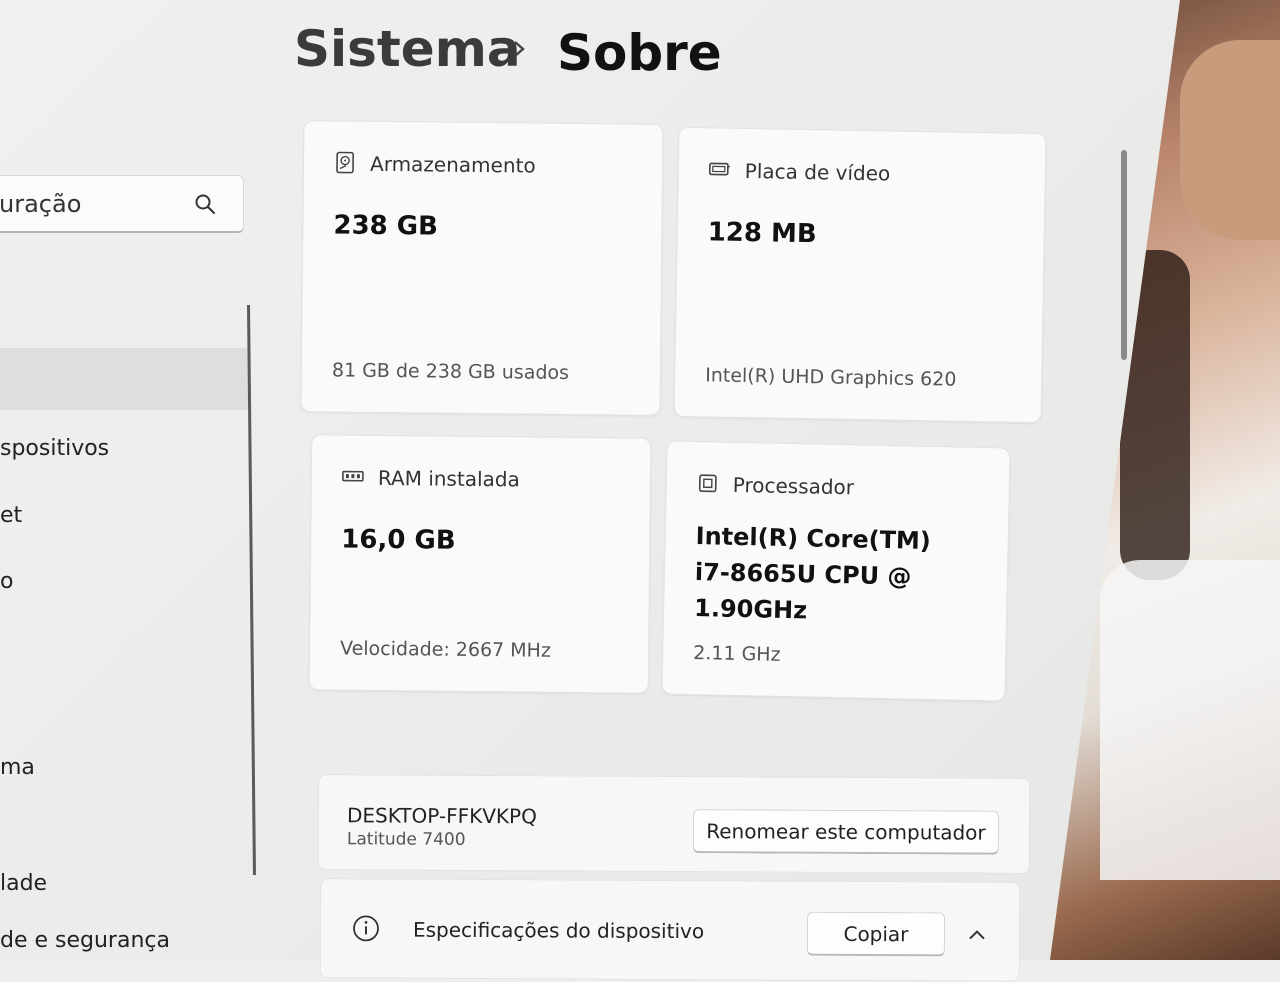  Describe the element at coordinates (6, 581) in the screenshot. I see `sidebar-item-personalizacao: o` at that location.